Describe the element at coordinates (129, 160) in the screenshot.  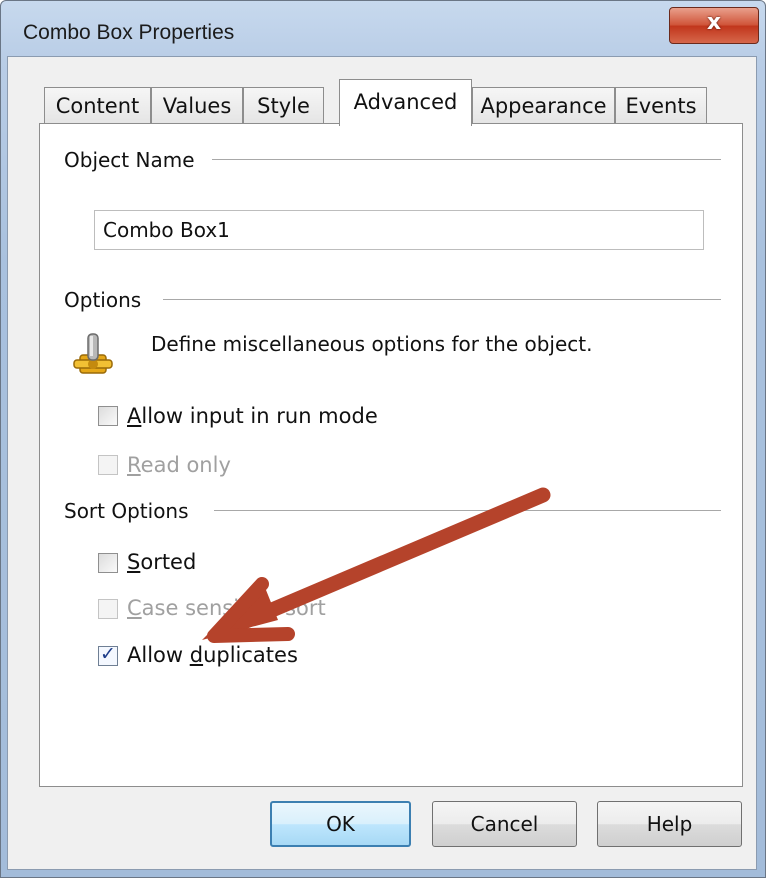
I see `object-name-group-label: Object Name` at that location.